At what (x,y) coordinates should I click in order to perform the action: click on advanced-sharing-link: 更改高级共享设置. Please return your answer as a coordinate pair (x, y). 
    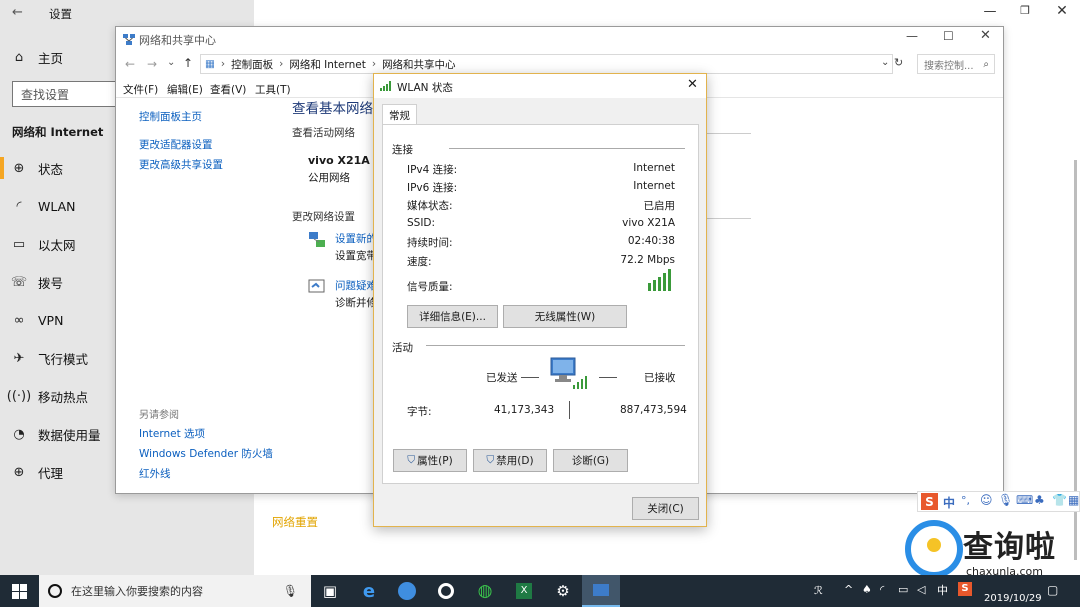
    Looking at the image, I should click on (181, 164).